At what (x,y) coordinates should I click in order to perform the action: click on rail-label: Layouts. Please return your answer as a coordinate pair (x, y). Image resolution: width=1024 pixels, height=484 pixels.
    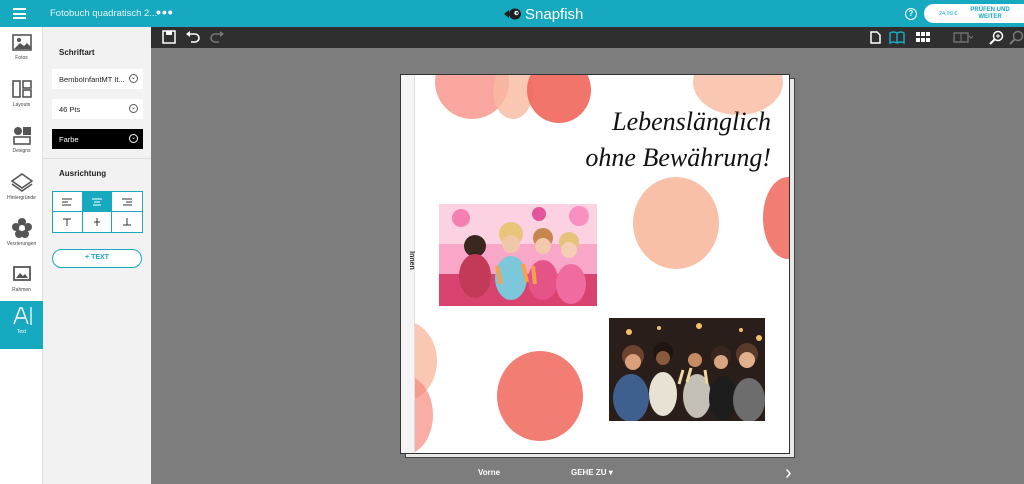
    Looking at the image, I should click on (21, 105).